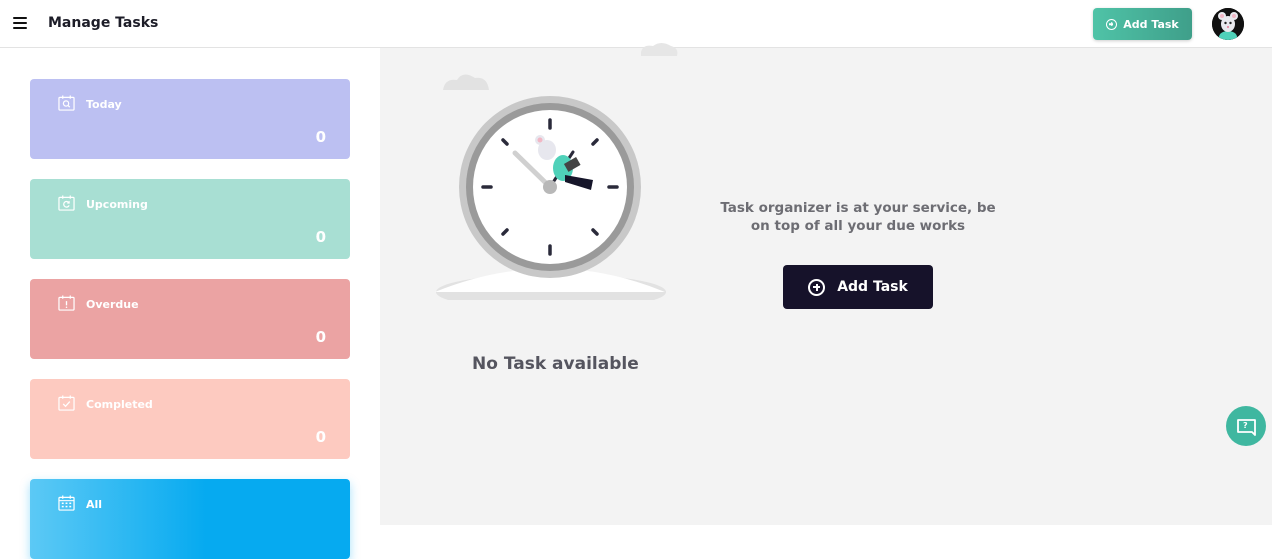 The width and height of the screenshot is (1272, 559). I want to click on calendar-check-icon, so click(66, 403).